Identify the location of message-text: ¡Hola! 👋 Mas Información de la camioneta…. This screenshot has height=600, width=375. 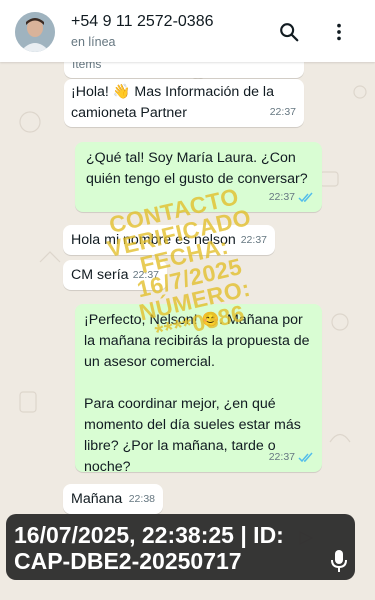
(174, 102).